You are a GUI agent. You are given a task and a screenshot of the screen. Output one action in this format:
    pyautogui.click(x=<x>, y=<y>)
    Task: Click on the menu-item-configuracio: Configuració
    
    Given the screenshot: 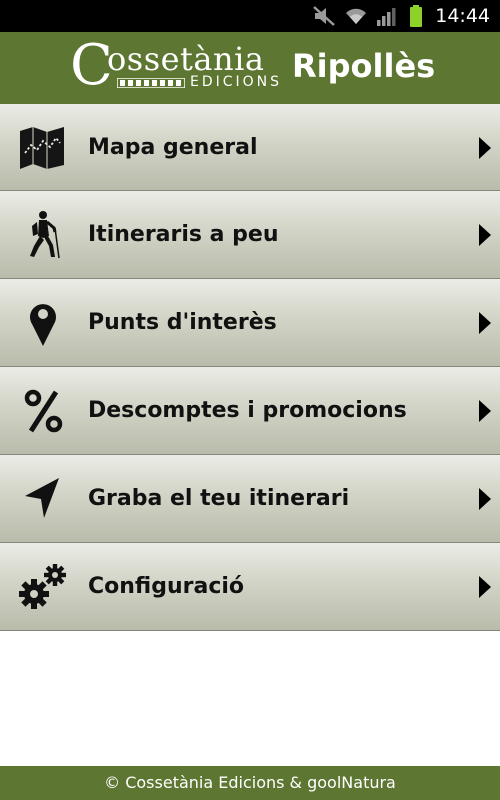 What is the action you would take?
    pyautogui.click(x=250, y=587)
    